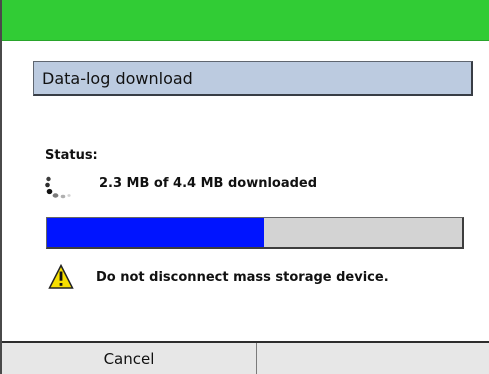 The width and height of the screenshot is (489, 374). I want to click on busy-spinner-icon, so click(60, 189).